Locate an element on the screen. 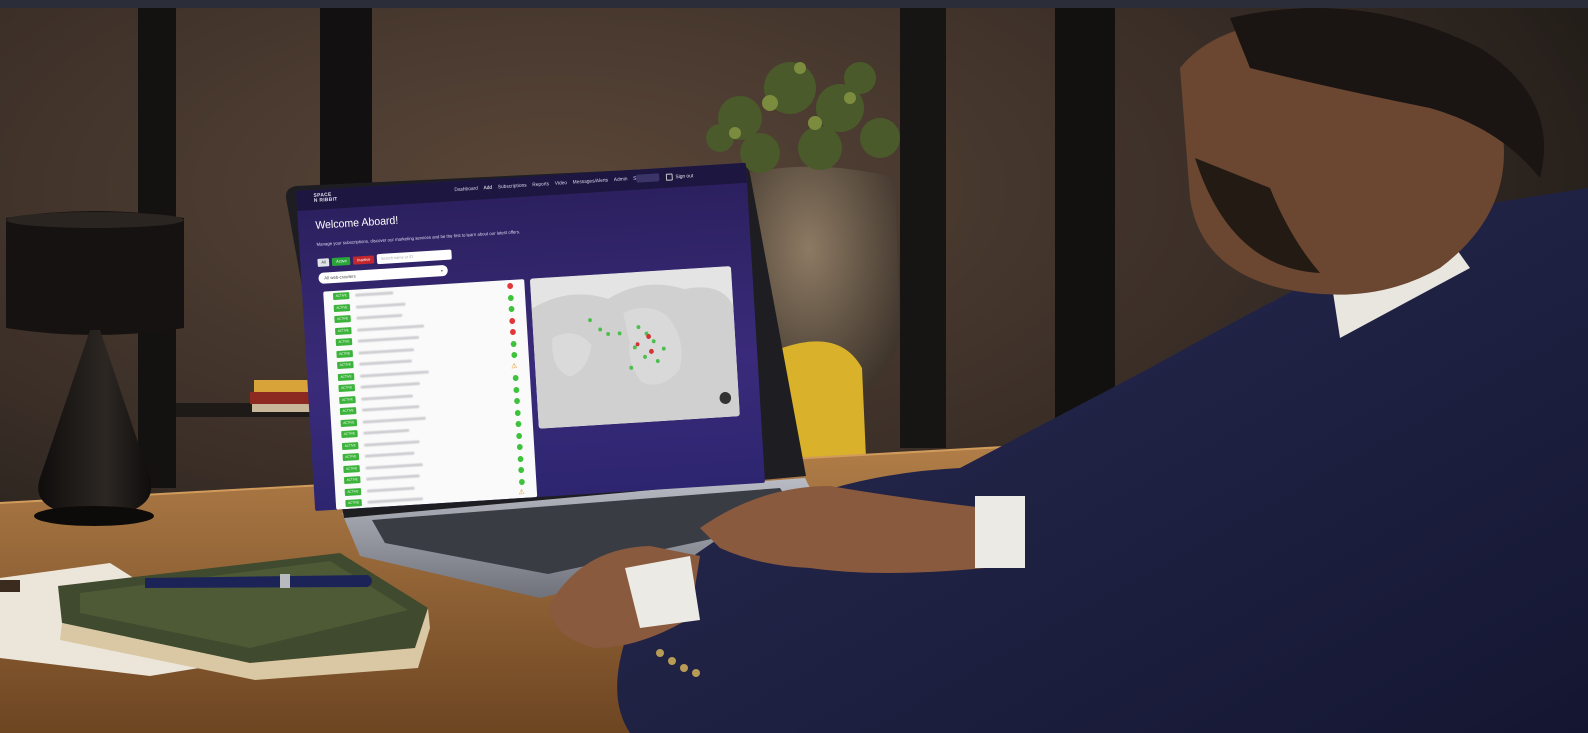 The width and height of the screenshot is (1588, 733). nav-item-reports: Reports is located at coordinates (540, 184).